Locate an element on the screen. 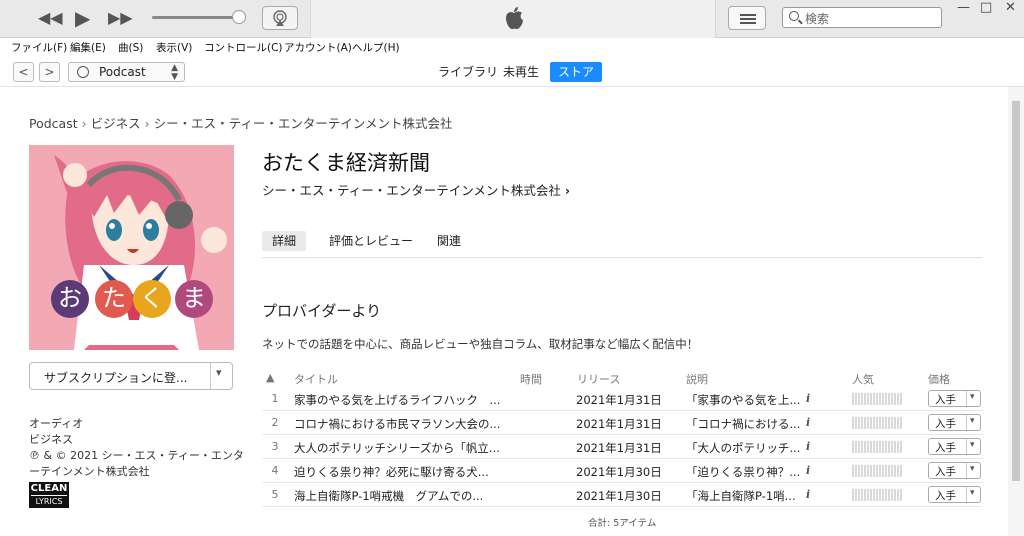 Image resolution: width=1024 pixels, height=536 pixels. airplay-button is located at coordinates (280, 18).